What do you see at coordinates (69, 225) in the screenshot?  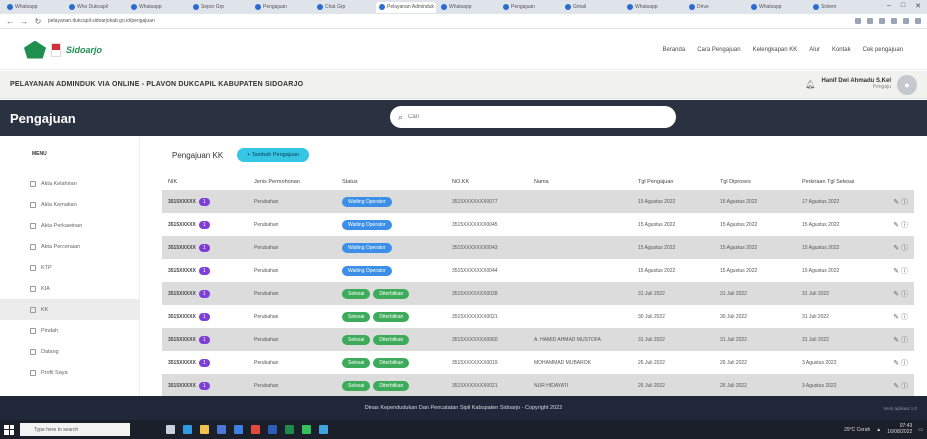 I see `sidebar-item: Akta Perkawinan` at bounding box center [69, 225].